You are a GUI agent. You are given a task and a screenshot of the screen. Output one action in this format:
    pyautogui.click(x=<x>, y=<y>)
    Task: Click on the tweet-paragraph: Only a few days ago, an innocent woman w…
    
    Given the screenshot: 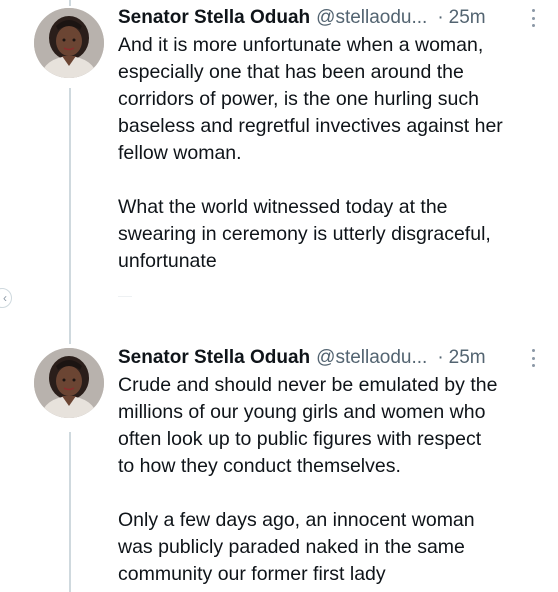 What is the action you would take?
    pyautogui.click(x=296, y=547)
    